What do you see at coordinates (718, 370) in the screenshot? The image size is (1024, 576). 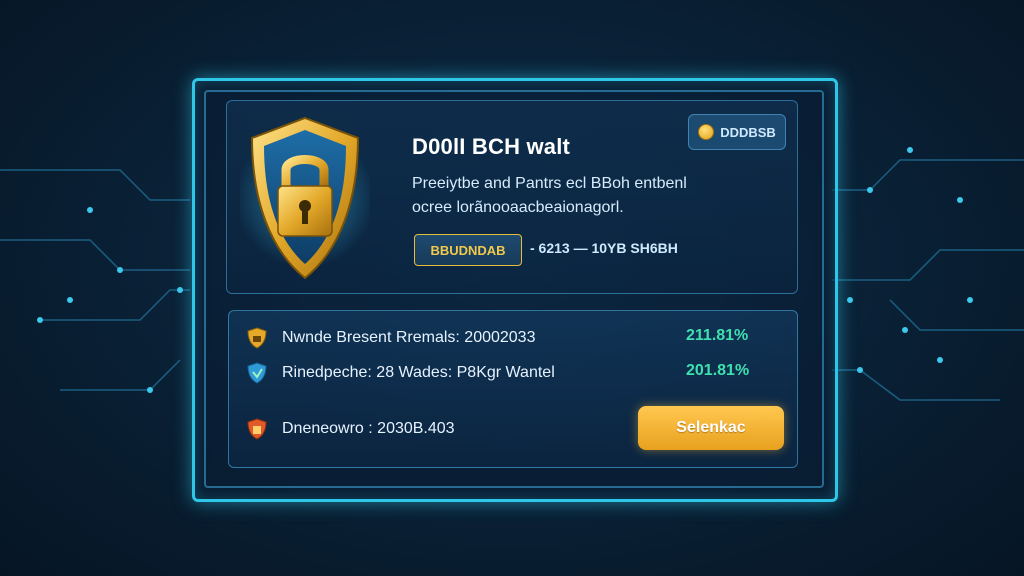 I see `stat-value-2: 201.81%` at bounding box center [718, 370].